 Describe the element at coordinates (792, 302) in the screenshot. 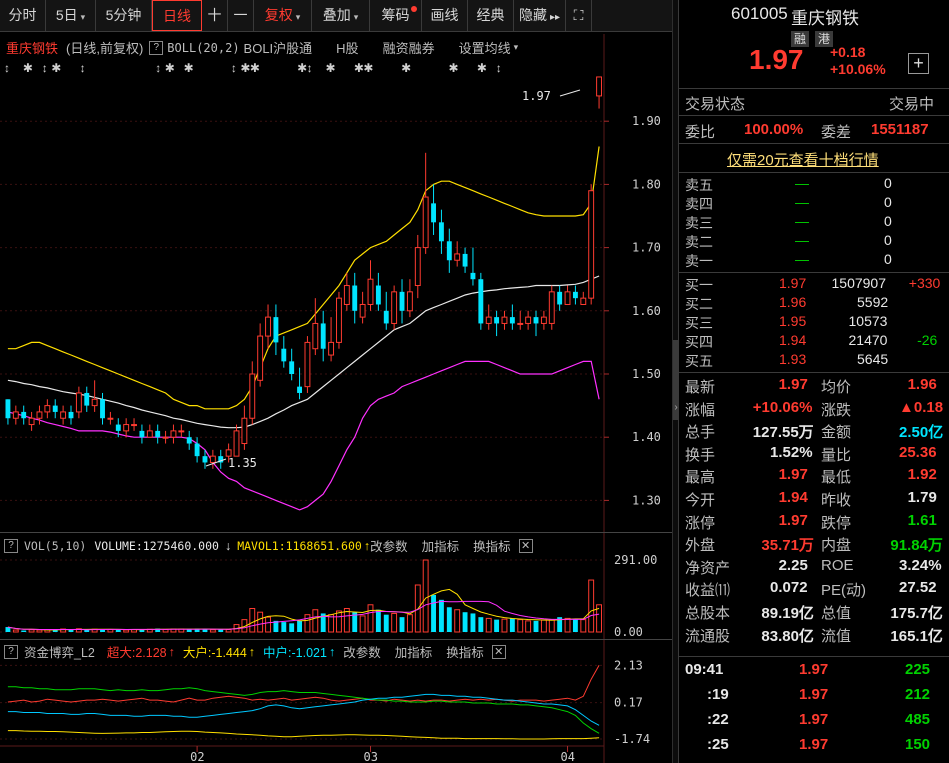

I see `bid-price: 1.96` at that location.